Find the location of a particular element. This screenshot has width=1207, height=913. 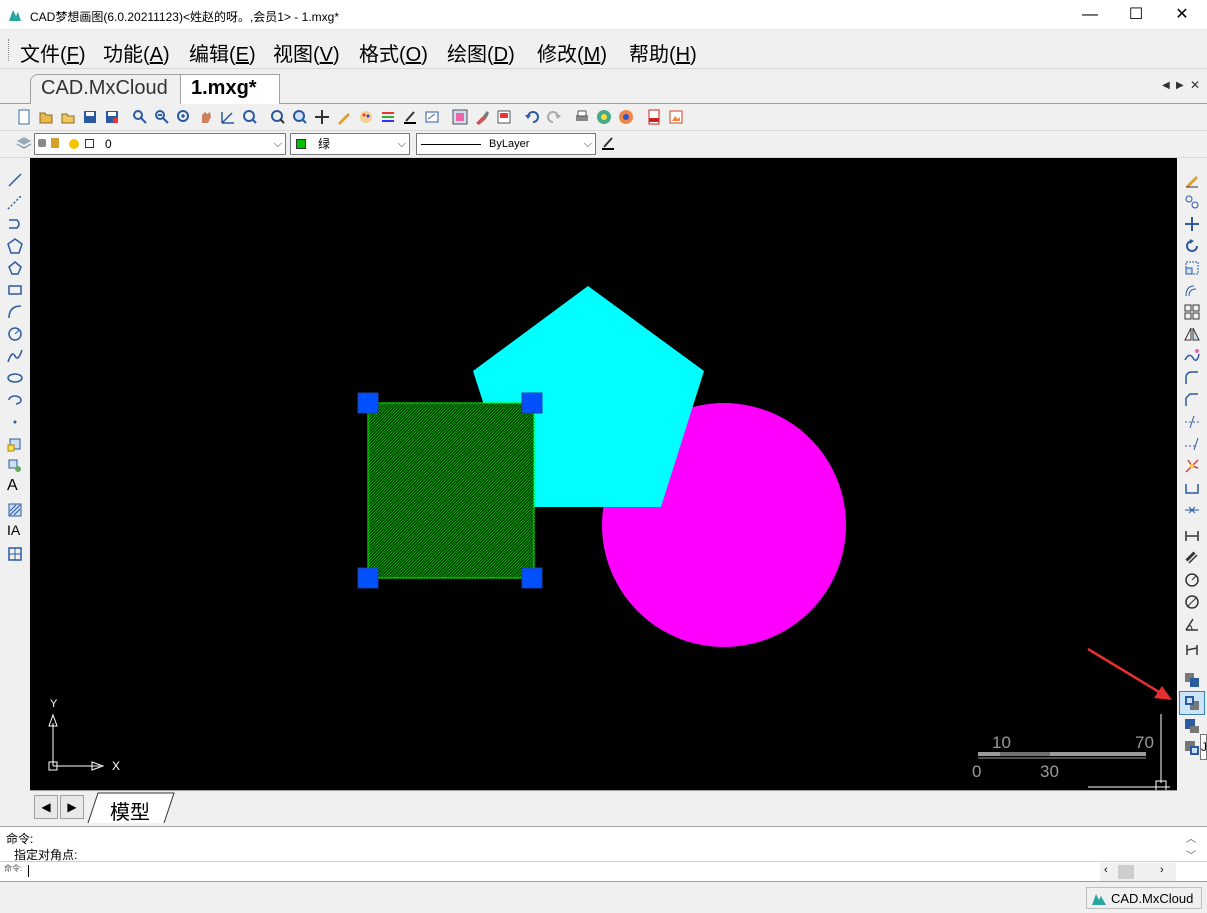

menu-function: 功能(A) is located at coordinates (136, 52).